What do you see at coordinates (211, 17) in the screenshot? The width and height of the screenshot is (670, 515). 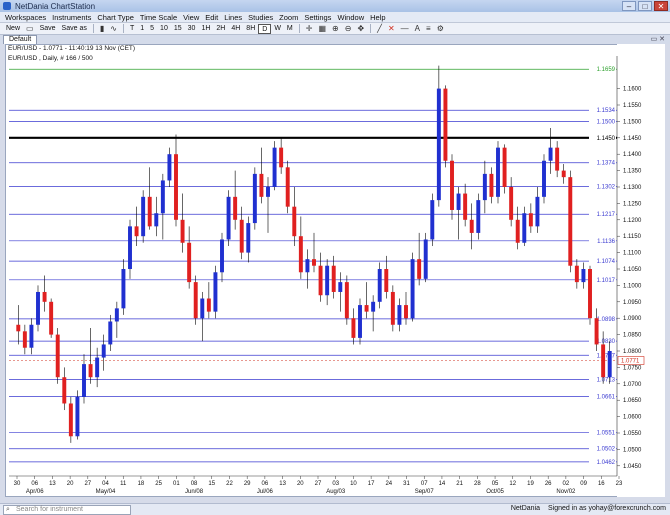 I see `menu-edit: Edit` at bounding box center [211, 17].